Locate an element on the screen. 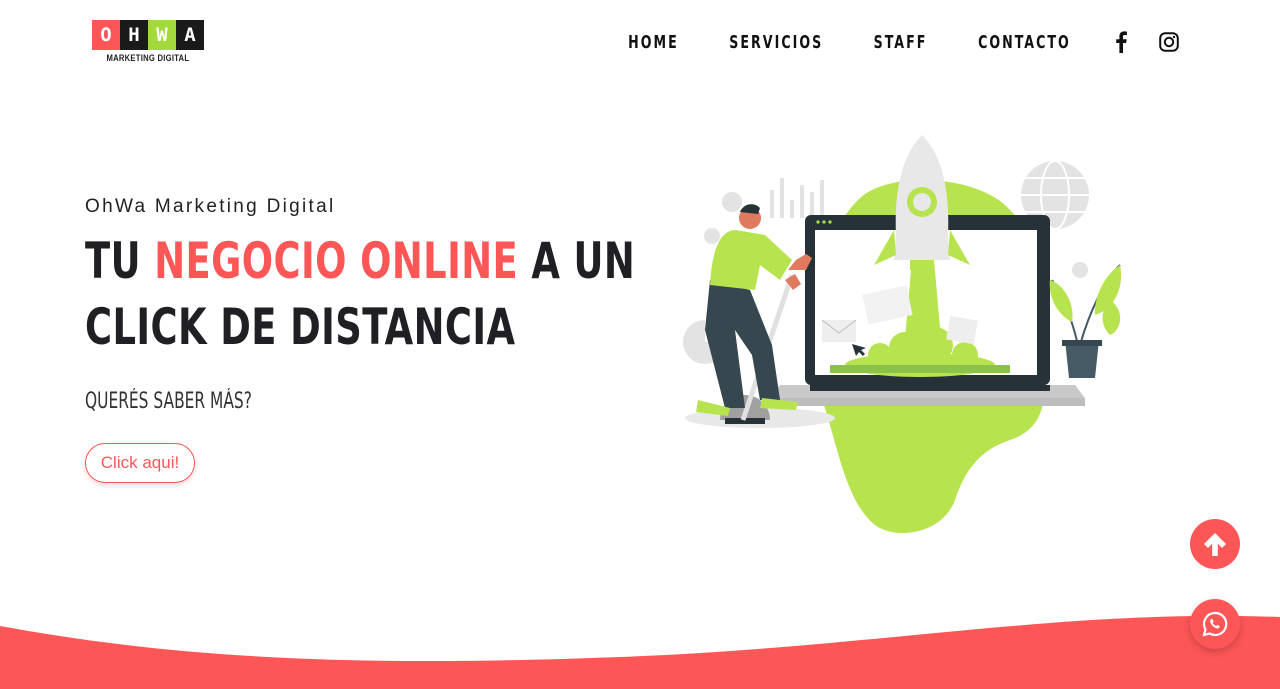  nav-home: HOME is located at coordinates (653, 42).